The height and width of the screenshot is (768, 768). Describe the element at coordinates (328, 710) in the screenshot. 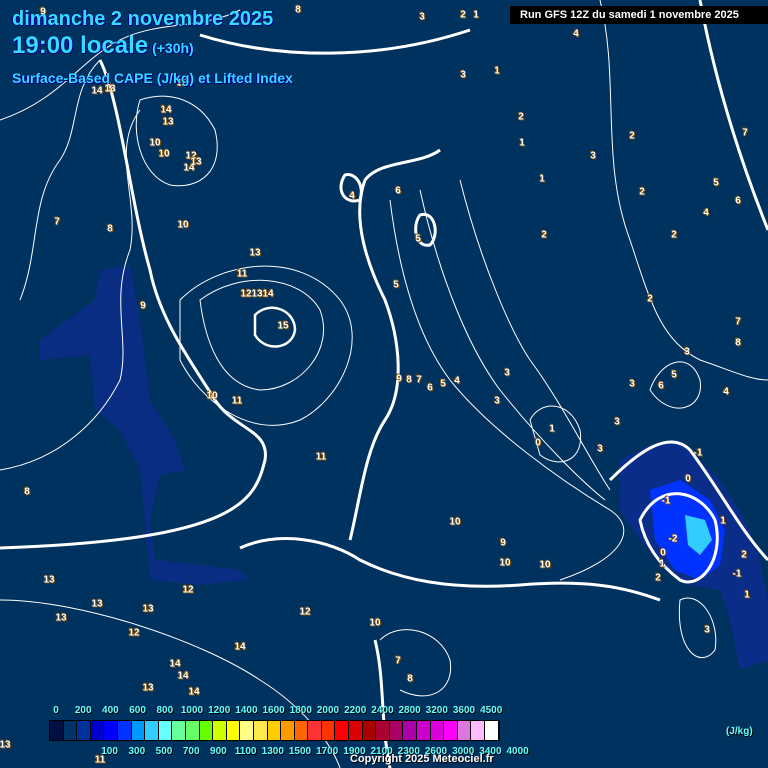

I see `legend-tick-top: 2000` at that location.